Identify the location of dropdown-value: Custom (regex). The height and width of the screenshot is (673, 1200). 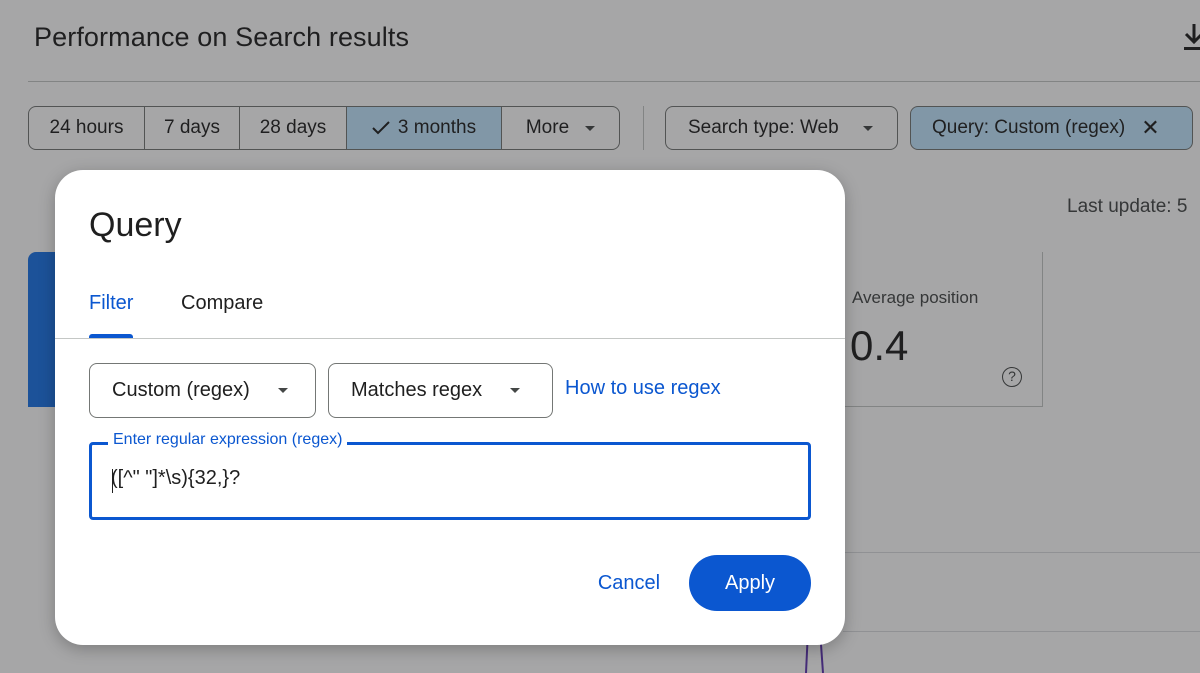
(181, 390).